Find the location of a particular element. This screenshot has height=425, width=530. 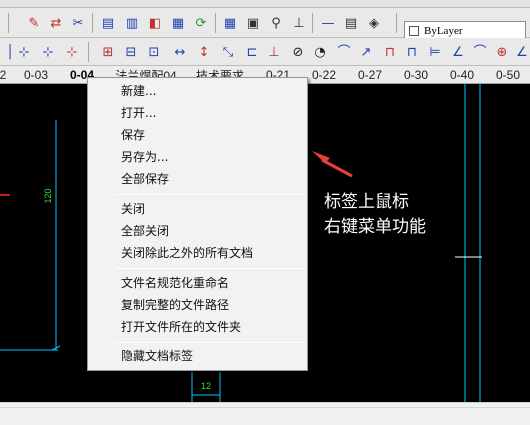

annotation-arrow-icon is located at coordinates (337, 168).